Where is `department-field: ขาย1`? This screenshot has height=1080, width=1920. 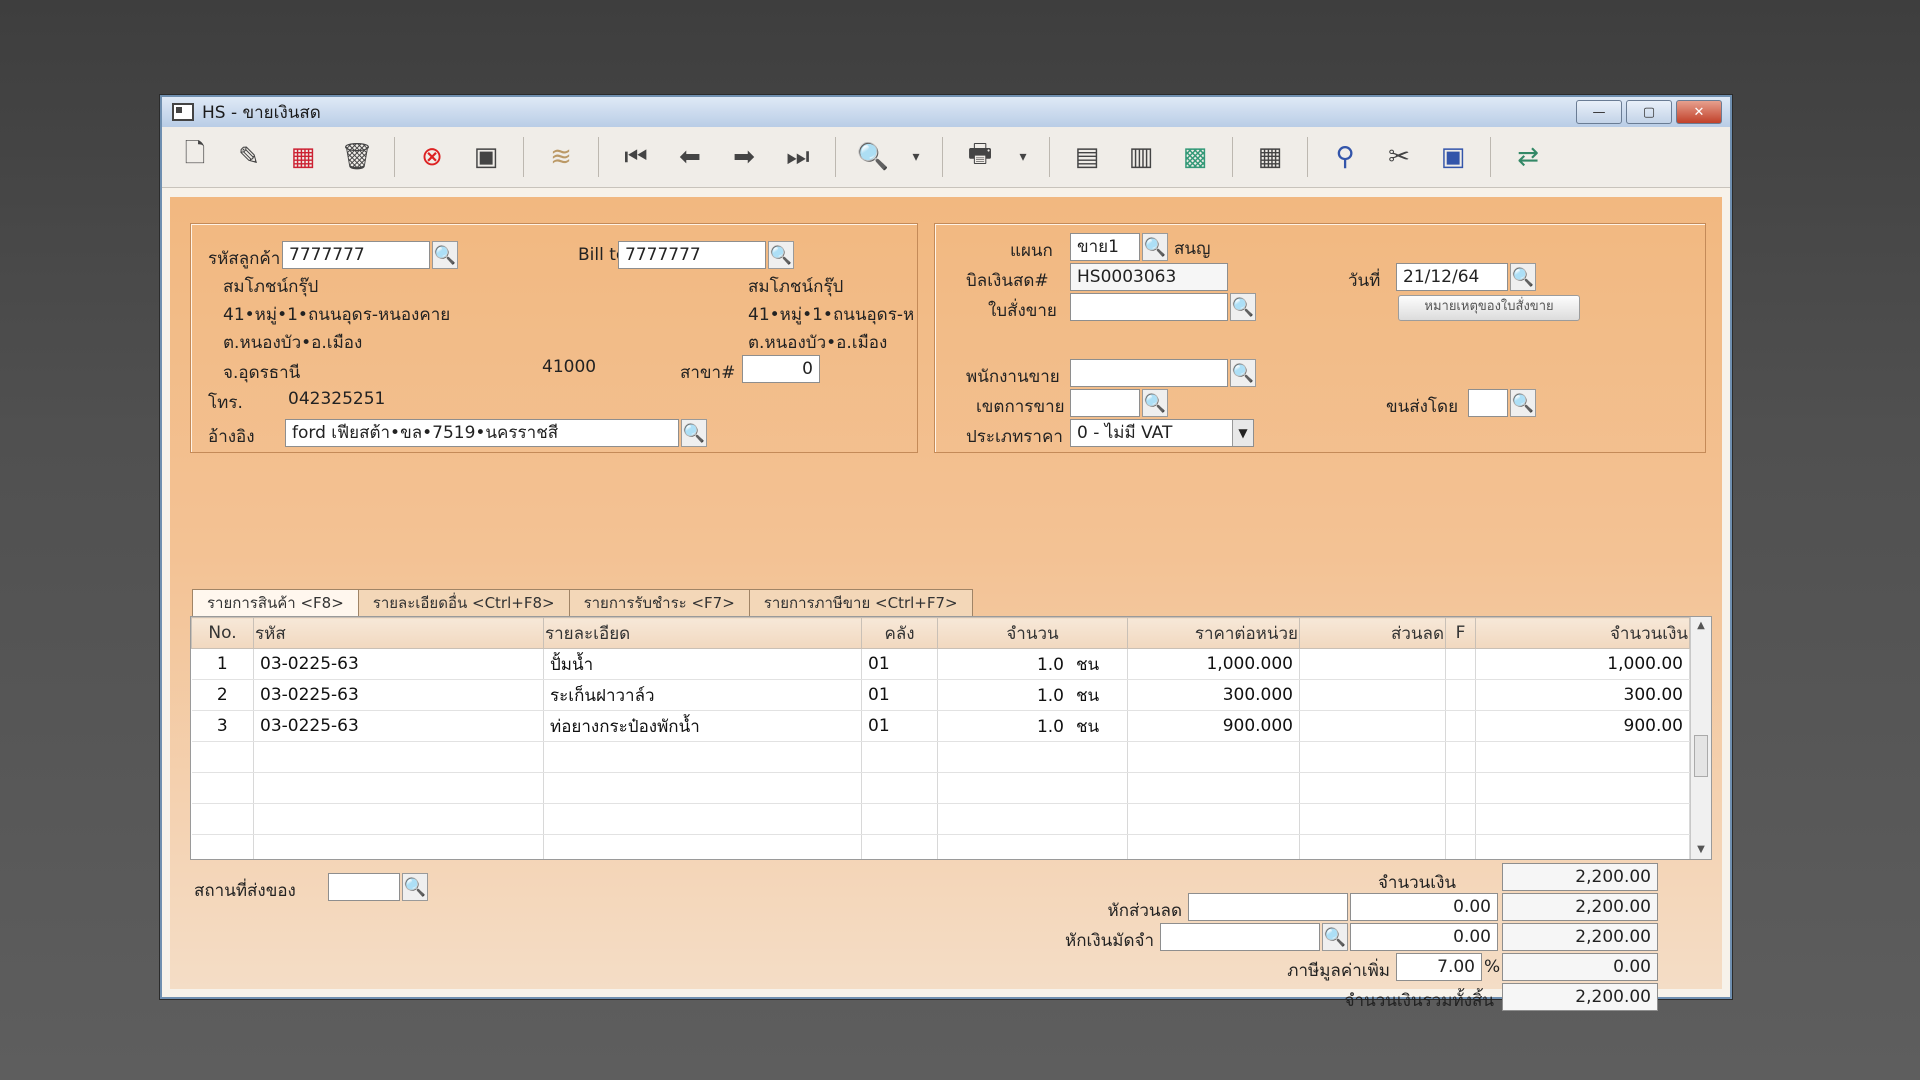
department-field: ขาย1 is located at coordinates (1105, 247).